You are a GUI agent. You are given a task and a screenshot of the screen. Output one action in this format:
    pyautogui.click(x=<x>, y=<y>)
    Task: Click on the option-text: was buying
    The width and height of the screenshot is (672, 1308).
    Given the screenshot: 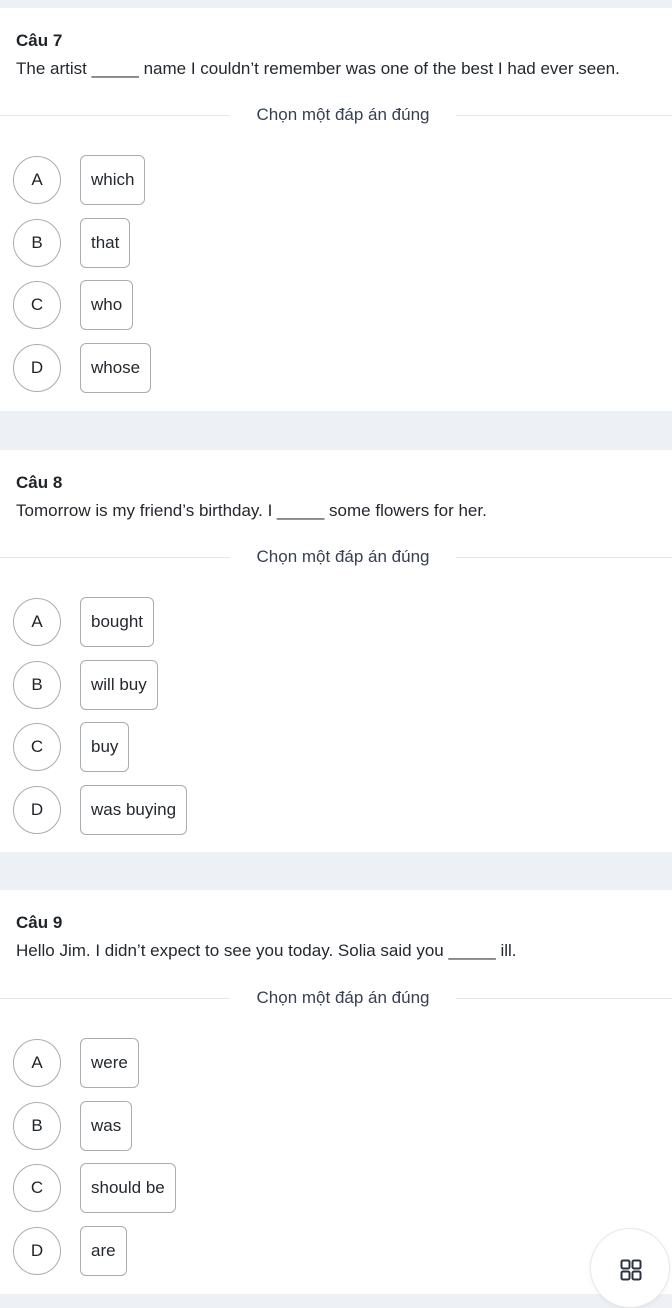 What is the action you would take?
    pyautogui.click(x=134, y=810)
    